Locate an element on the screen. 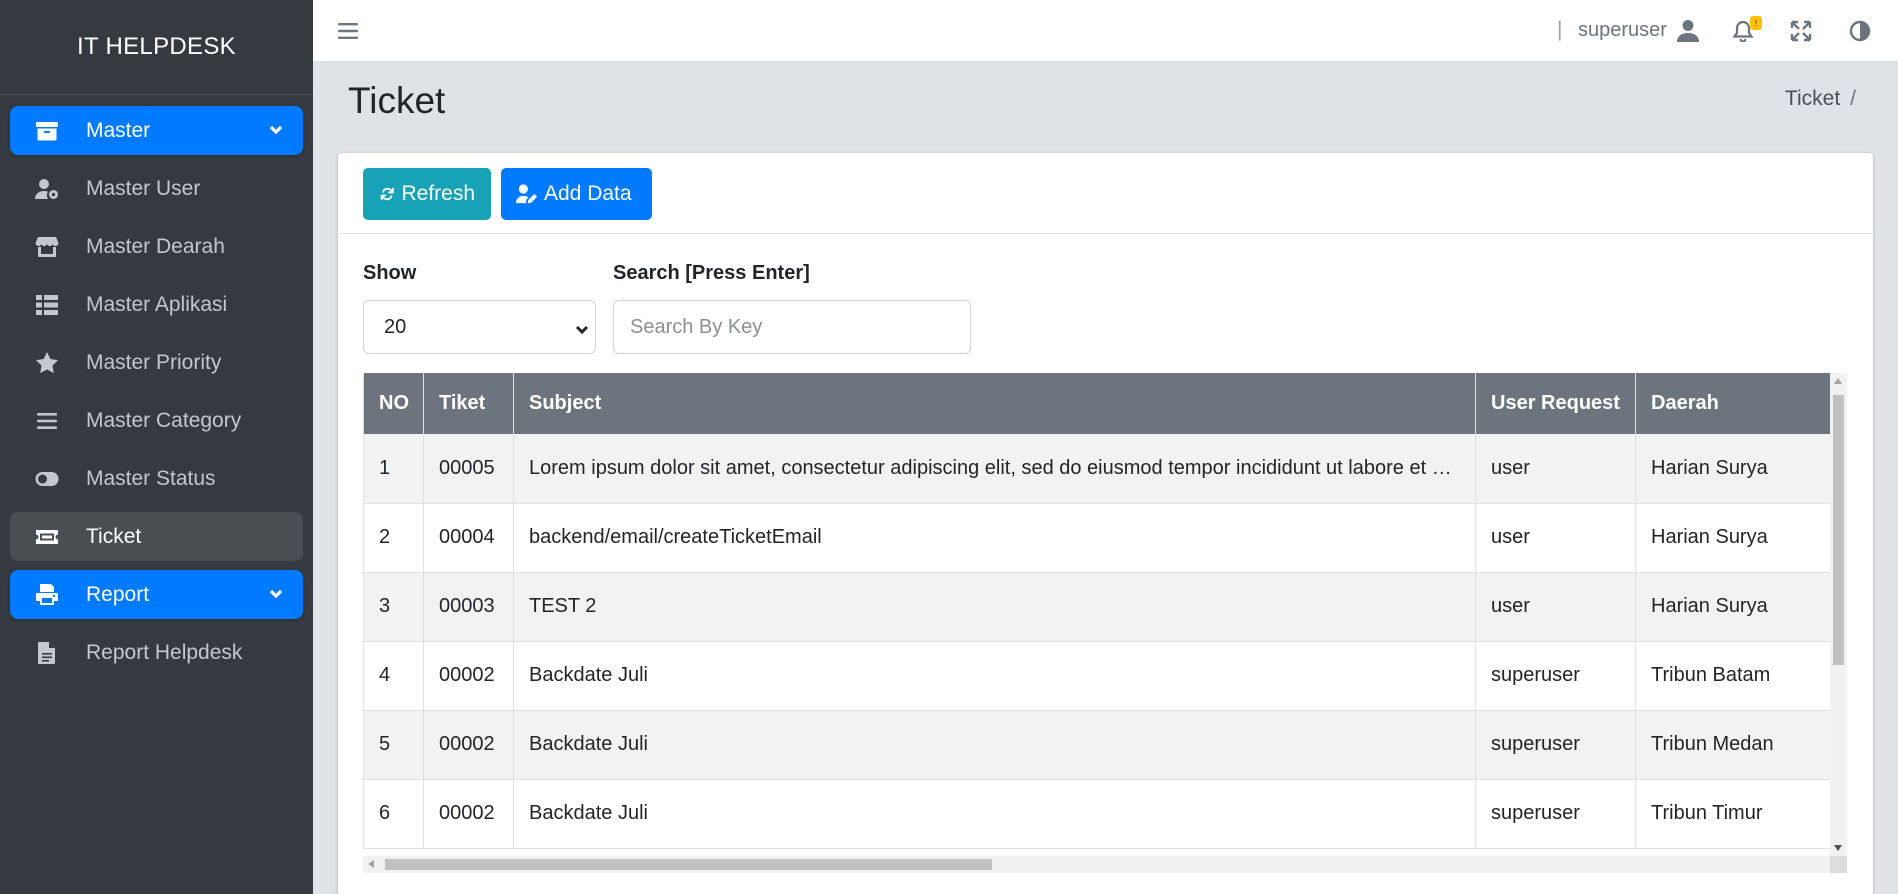  page-title: Ticket is located at coordinates (397, 100).